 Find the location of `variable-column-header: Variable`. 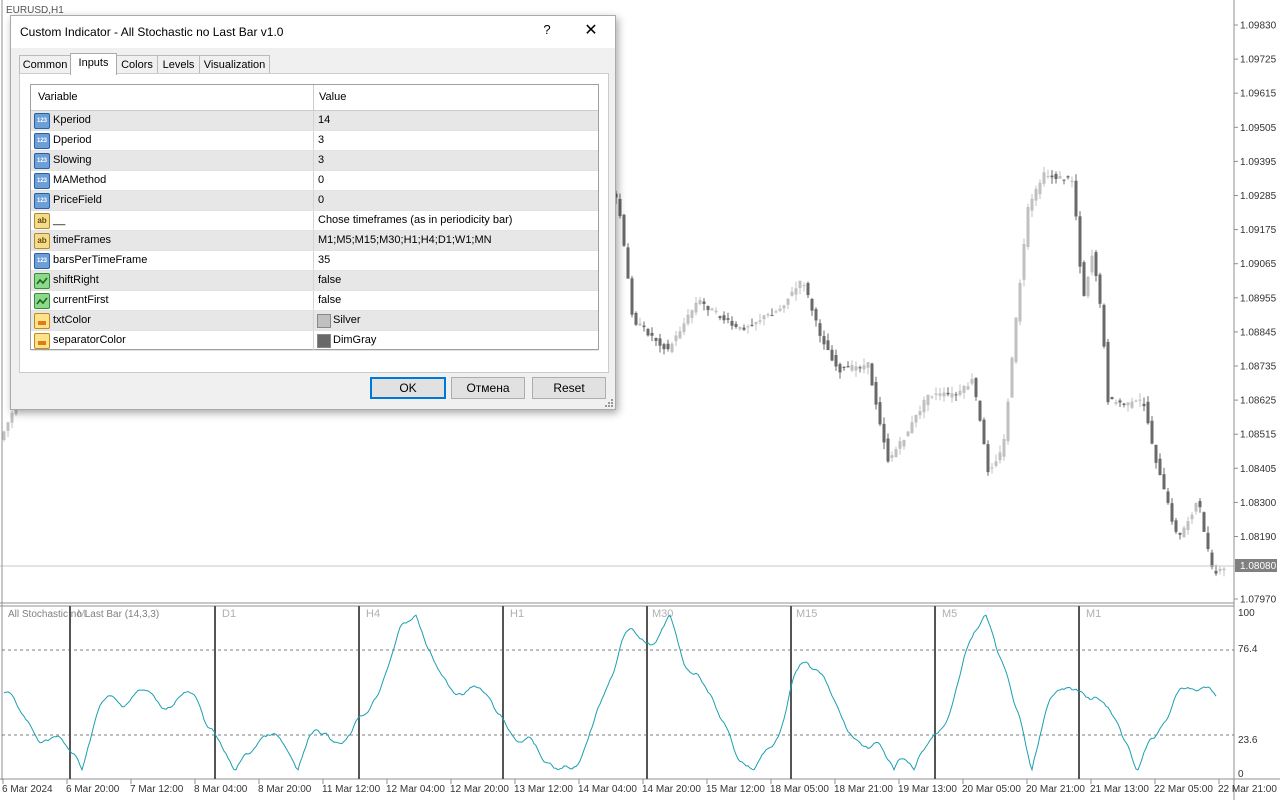

variable-column-header: Variable is located at coordinates (58, 97).